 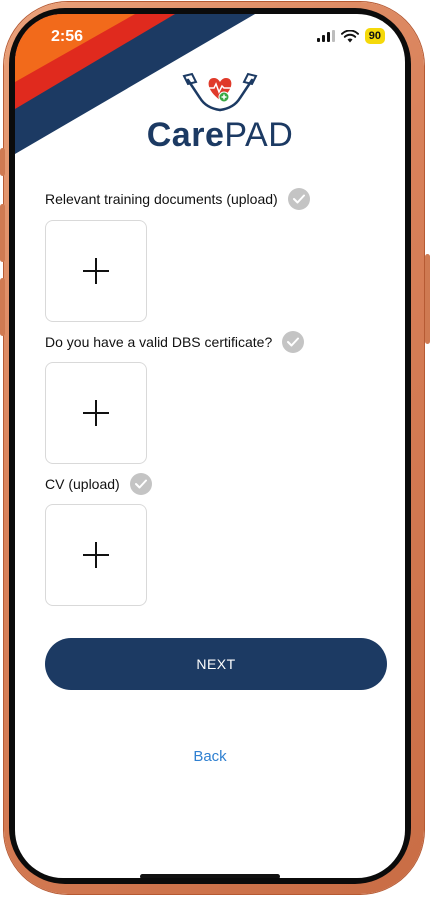 I want to click on brand-name-care: Care, so click(x=185, y=135).